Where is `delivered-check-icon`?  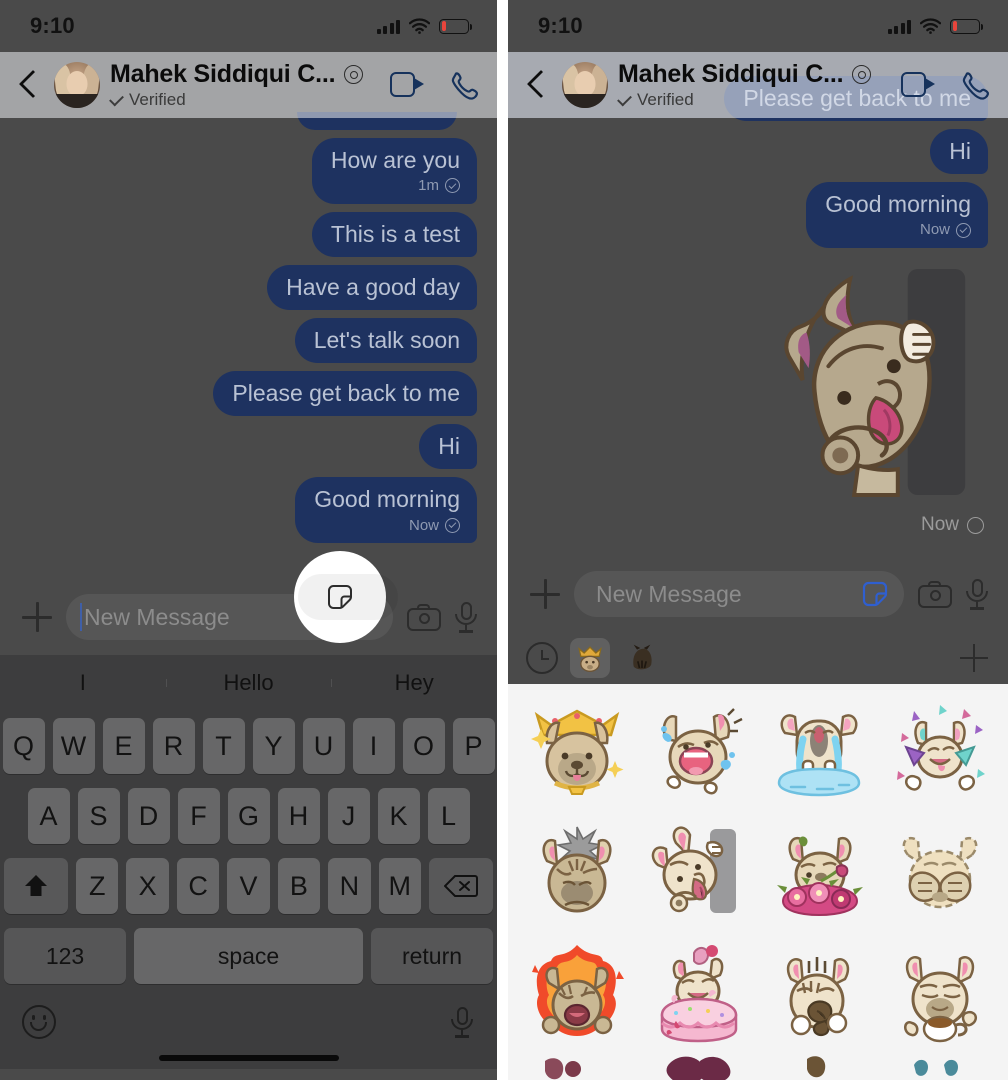 delivered-check-icon is located at coordinates (963, 230).